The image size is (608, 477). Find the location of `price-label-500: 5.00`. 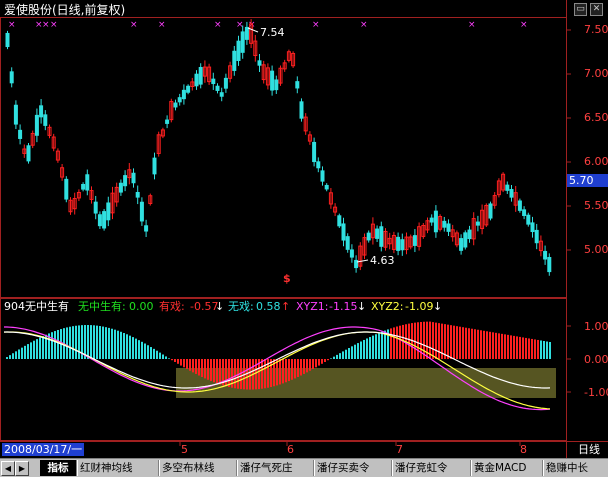

price-label-500: 5.00 is located at coordinates (596, 249).